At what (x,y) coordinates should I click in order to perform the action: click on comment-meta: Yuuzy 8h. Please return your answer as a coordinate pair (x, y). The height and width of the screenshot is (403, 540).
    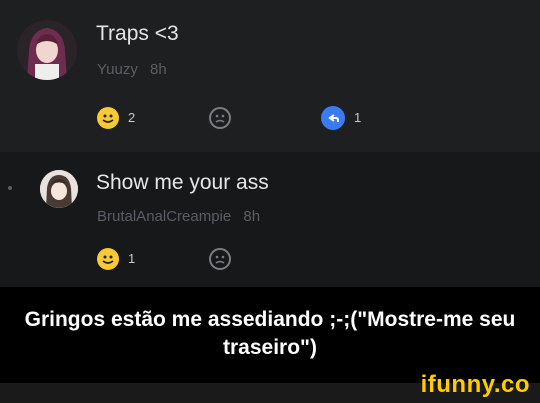
    Looking at the image, I should click on (132, 69).